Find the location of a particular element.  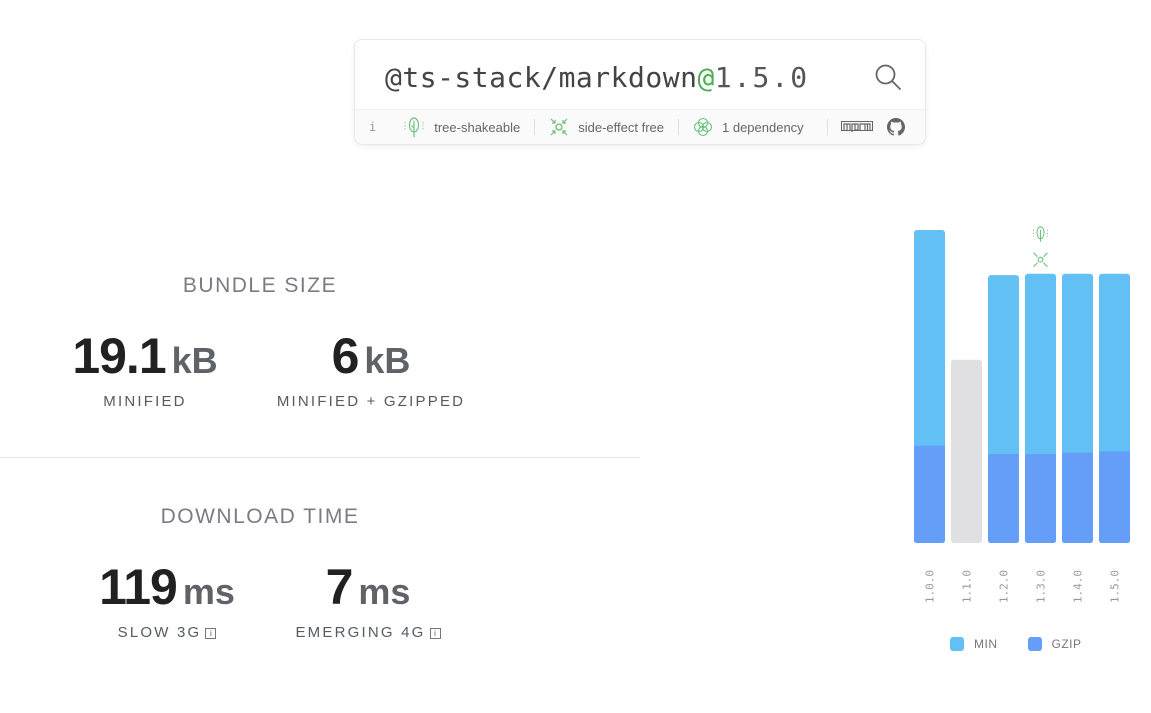

npm-icon is located at coordinates (857, 127).